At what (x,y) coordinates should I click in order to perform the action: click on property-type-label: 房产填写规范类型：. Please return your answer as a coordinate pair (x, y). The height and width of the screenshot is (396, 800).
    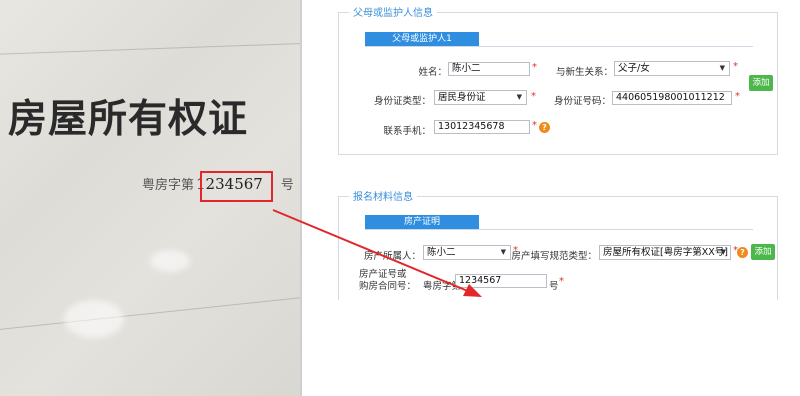
    Looking at the image, I should click on (554, 256).